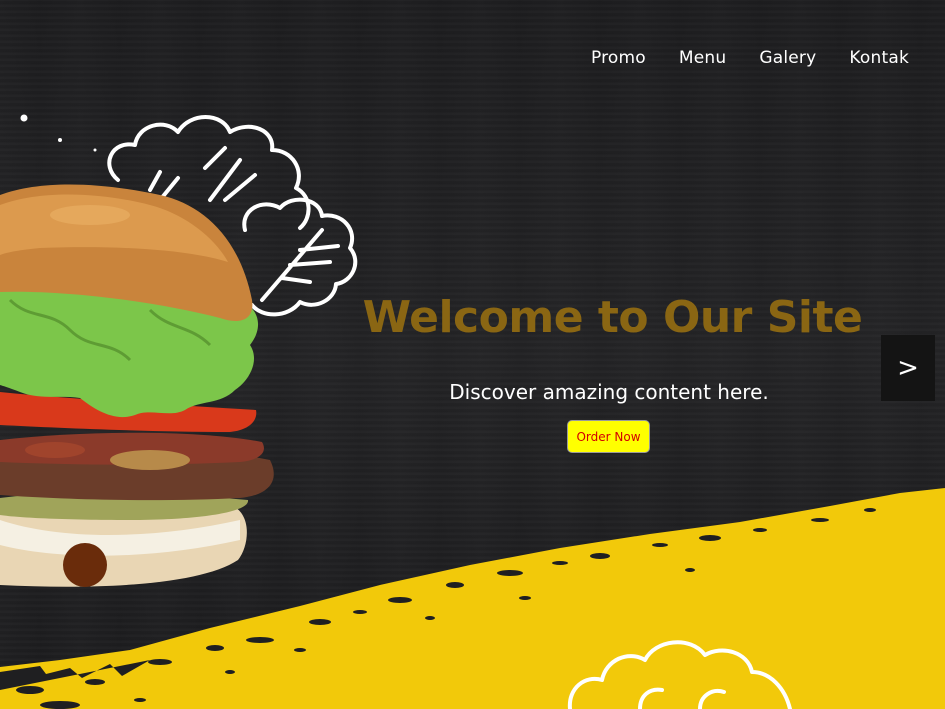 Image resolution: width=945 pixels, height=709 pixels. I want to click on hero-subtitle: Discover amazing content here., so click(609, 392).